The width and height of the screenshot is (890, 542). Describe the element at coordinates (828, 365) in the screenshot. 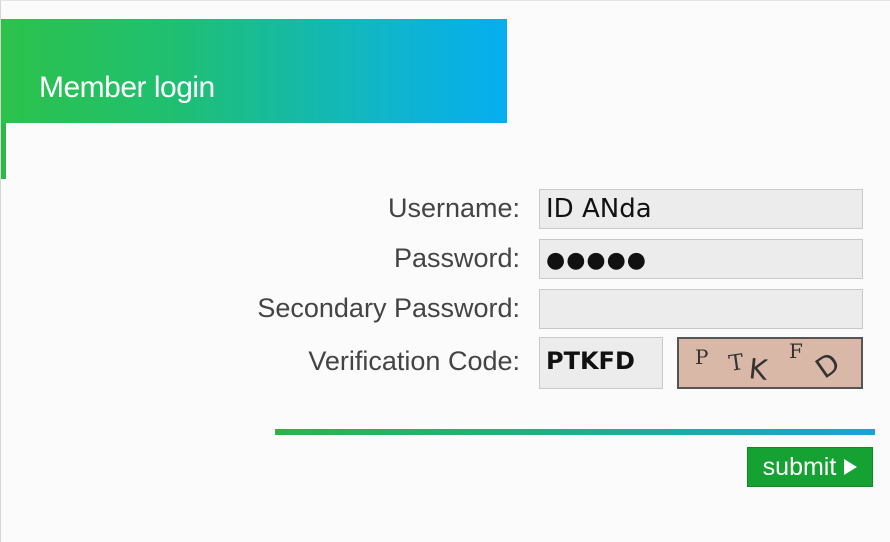

I see `captcha-char: D` at that location.